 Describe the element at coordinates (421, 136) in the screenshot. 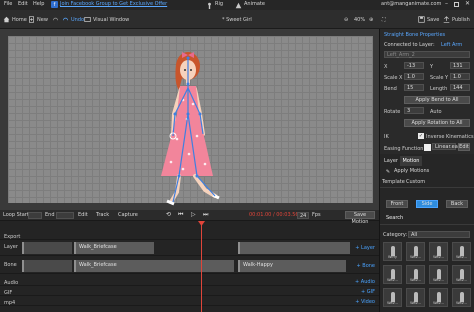

I see `ik-checkbox: ✓` at that location.